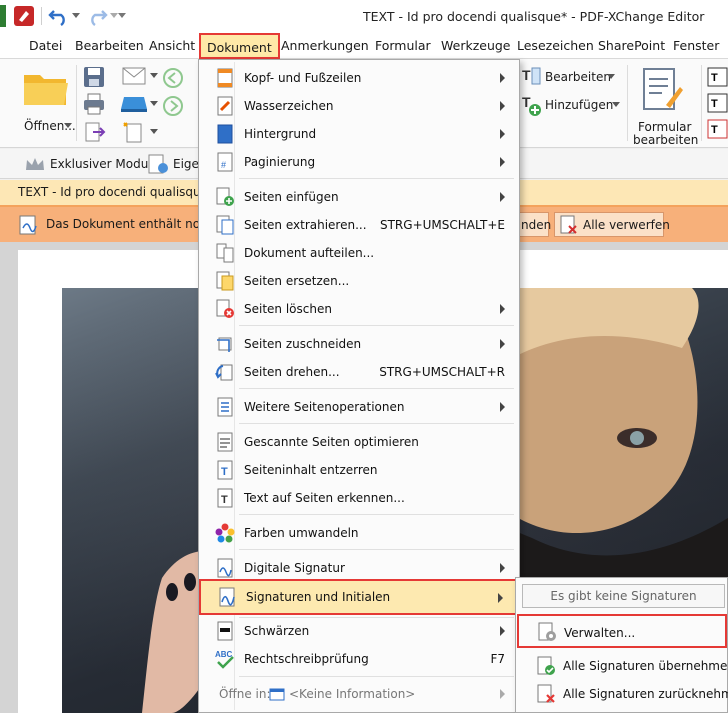 The width and height of the screenshot is (728, 713). I want to click on edit-button-label: Bearbeiten, so click(578, 77).